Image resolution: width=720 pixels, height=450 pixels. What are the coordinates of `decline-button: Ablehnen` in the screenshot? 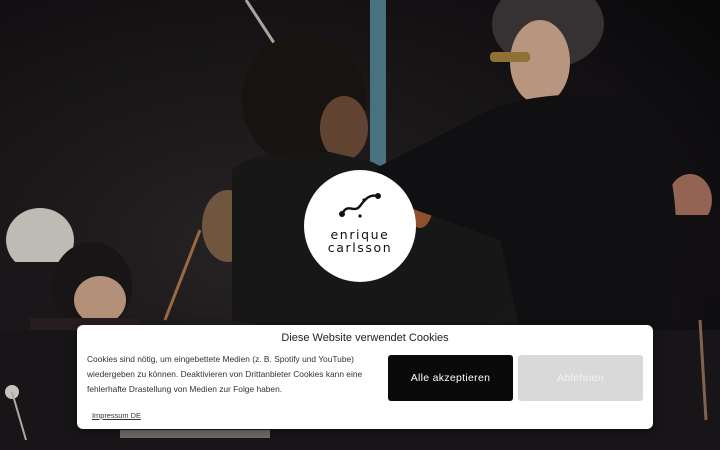 It's located at (580, 378).